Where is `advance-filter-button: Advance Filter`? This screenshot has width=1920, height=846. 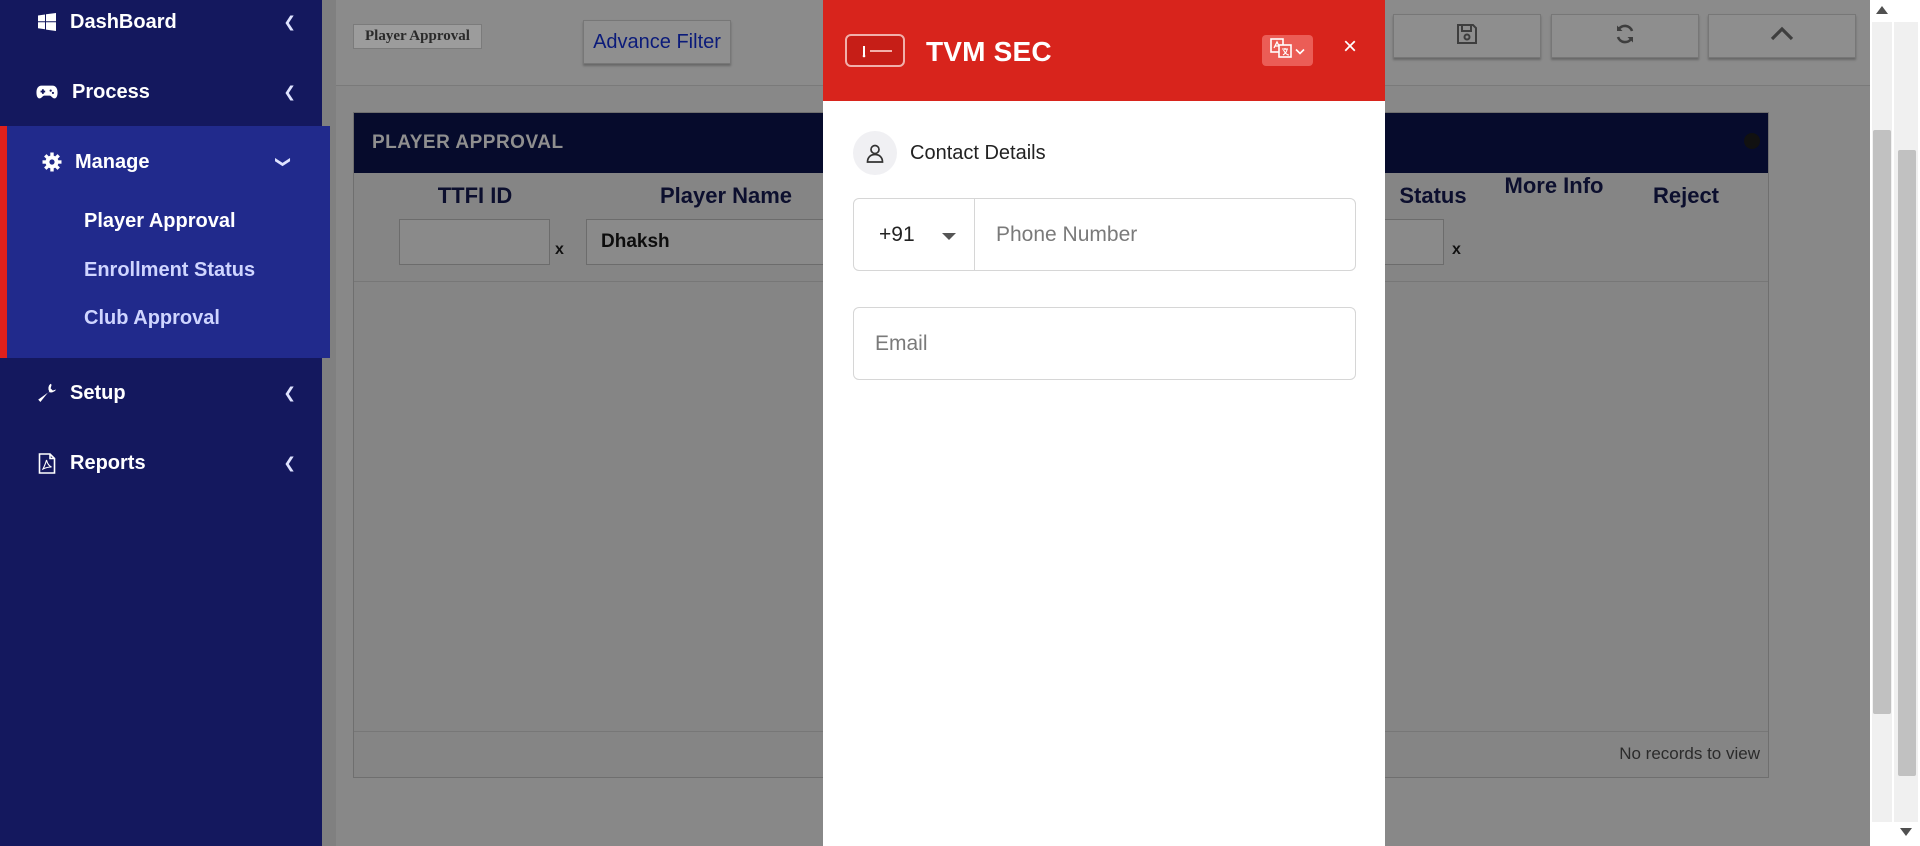 advance-filter-button: Advance Filter is located at coordinates (657, 42).